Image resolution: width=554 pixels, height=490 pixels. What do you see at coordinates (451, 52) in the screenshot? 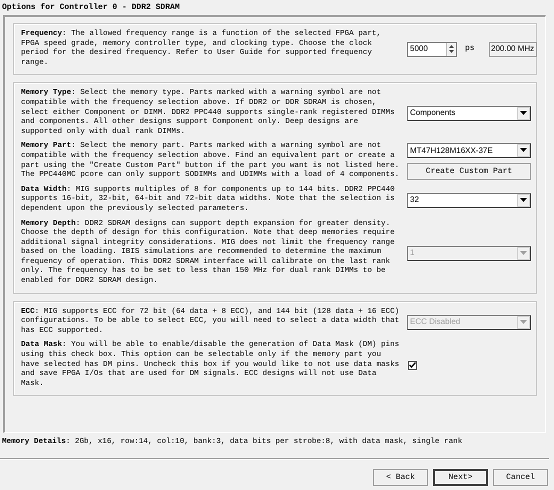
I see `spin-down-icon` at bounding box center [451, 52].